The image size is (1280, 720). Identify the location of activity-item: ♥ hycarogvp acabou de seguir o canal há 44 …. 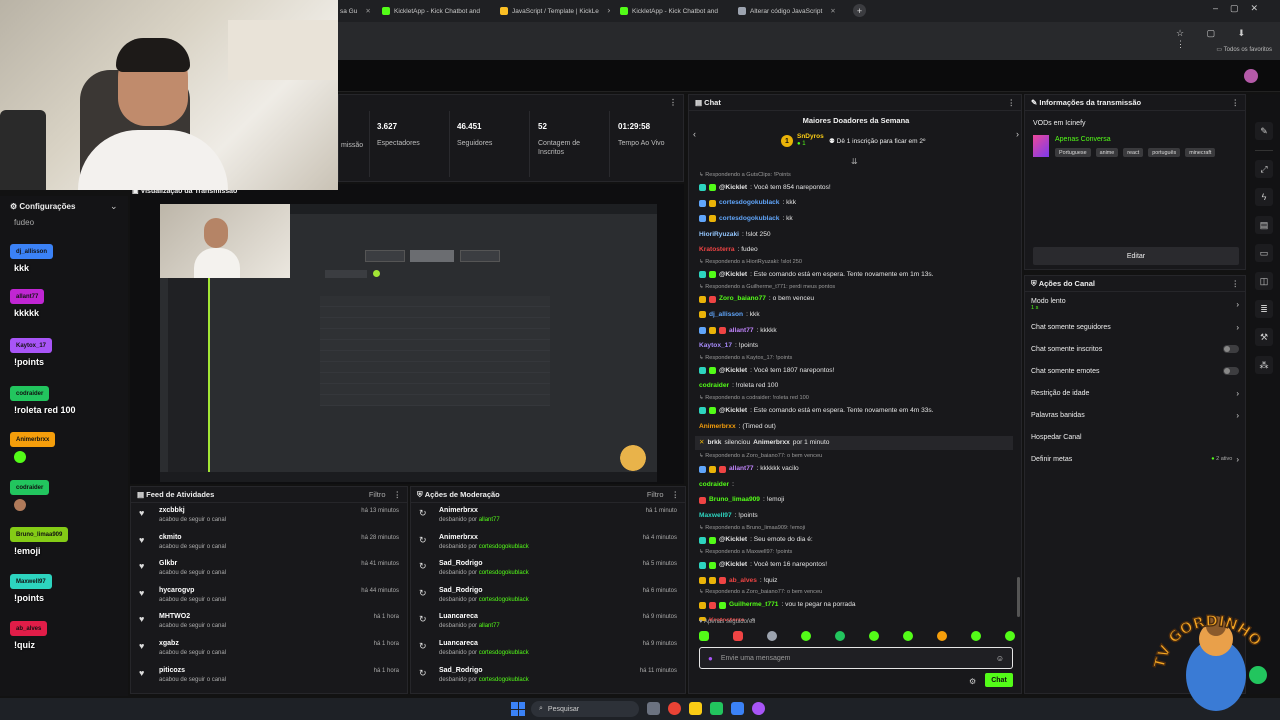
(269, 596).